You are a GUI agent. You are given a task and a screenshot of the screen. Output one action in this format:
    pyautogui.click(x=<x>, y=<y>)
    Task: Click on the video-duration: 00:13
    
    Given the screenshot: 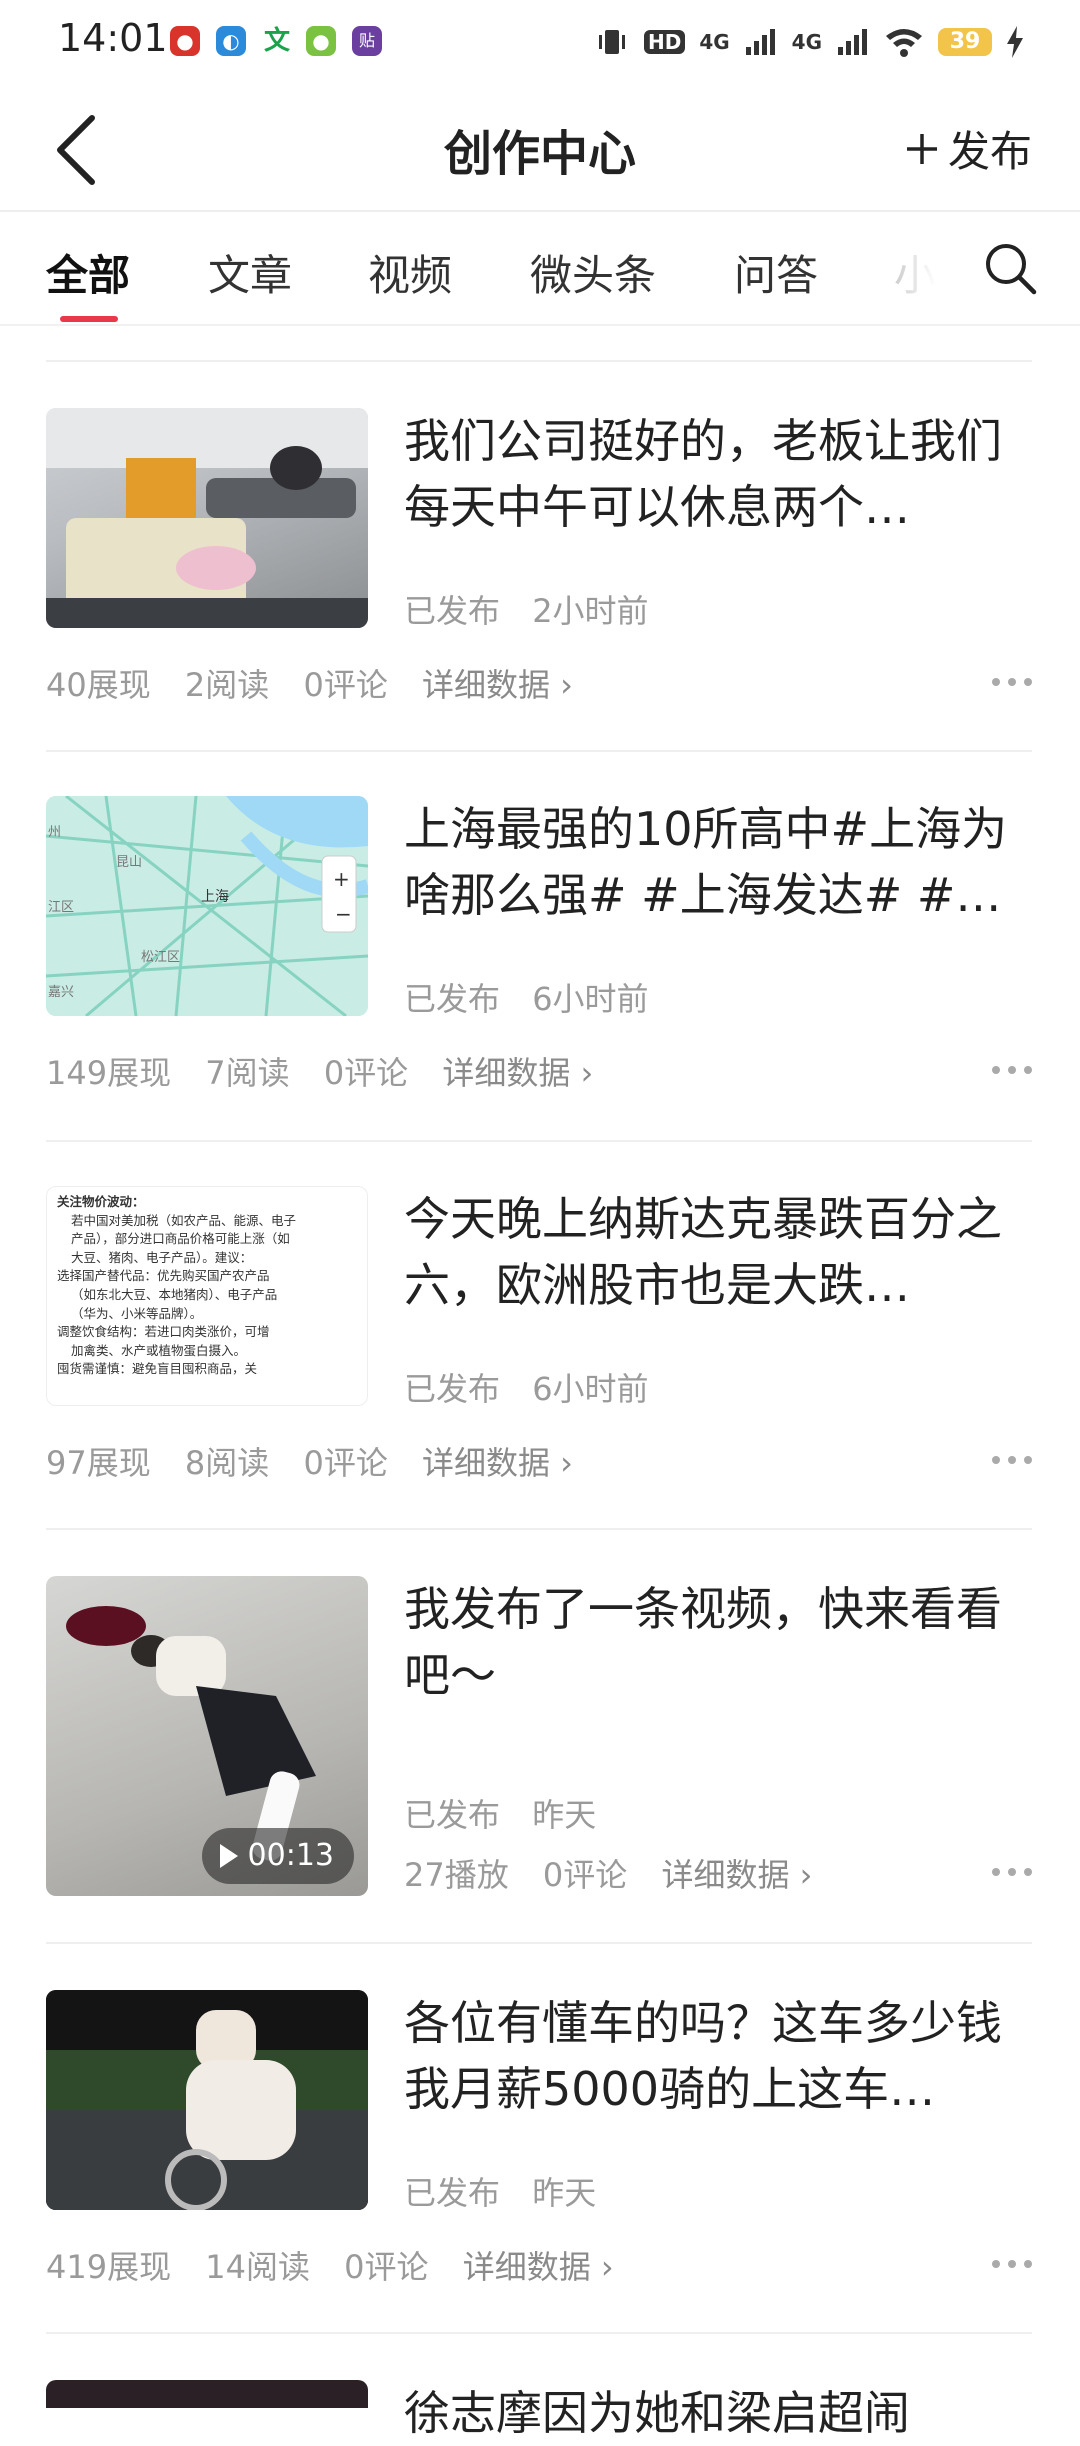 What is the action you would take?
    pyautogui.click(x=290, y=1855)
    